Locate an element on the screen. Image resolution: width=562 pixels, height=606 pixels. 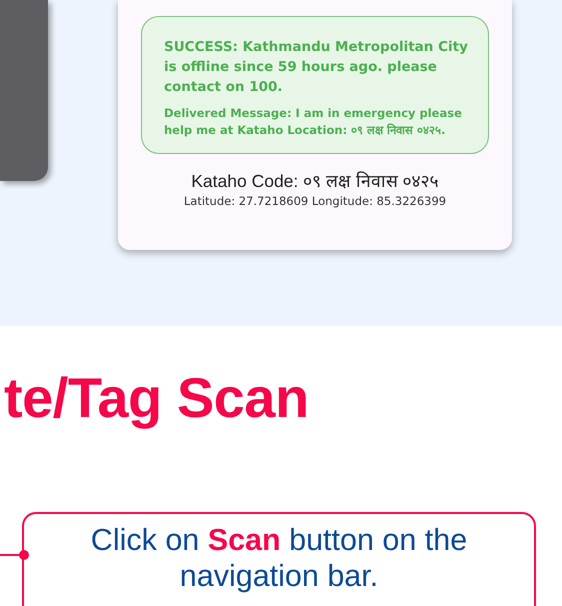
coordinates-text: Latitude: 27.7218609 Longitude: 85.3226399 is located at coordinates (315, 201).